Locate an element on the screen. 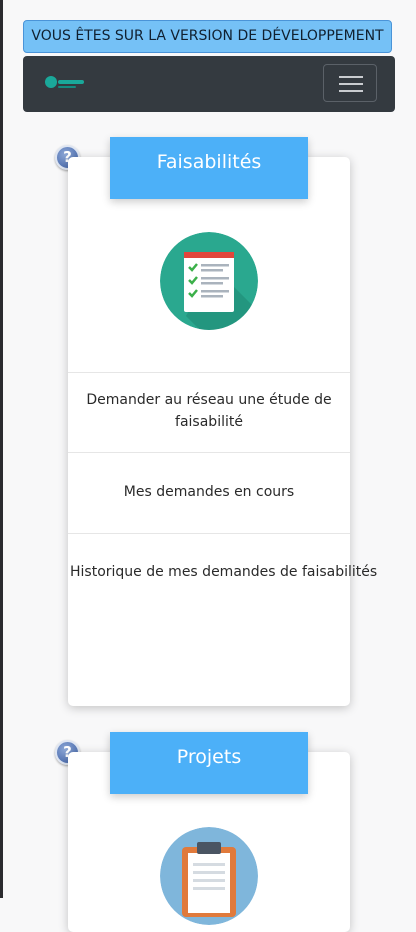  card-title-faisabilites: Faisabilités is located at coordinates (209, 168).